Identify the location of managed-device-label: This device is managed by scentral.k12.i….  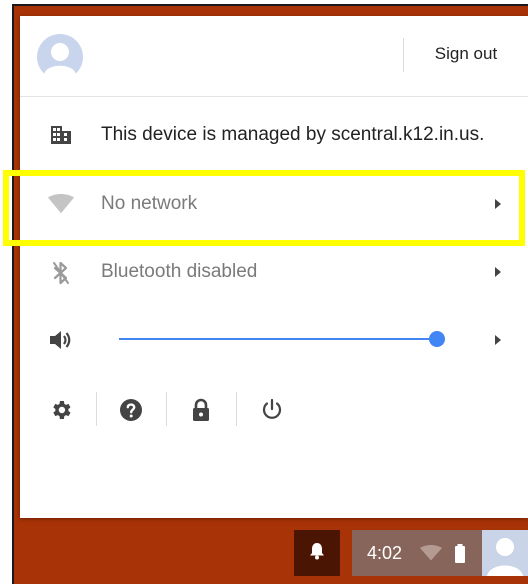
(293, 134).